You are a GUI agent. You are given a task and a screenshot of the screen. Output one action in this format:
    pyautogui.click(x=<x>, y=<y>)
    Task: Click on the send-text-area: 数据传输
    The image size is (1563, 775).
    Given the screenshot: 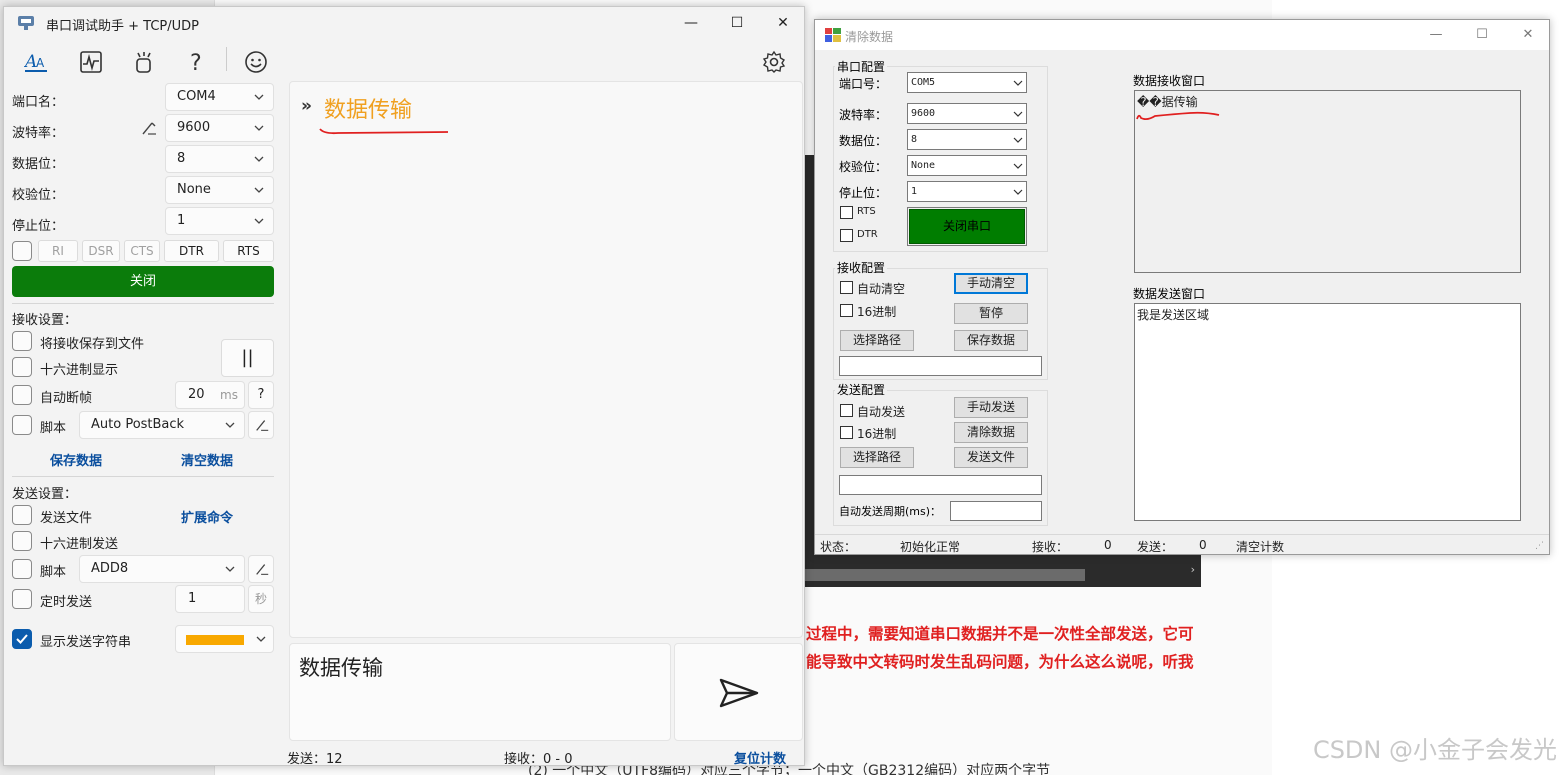 What is the action you would take?
    pyautogui.click(x=480, y=692)
    